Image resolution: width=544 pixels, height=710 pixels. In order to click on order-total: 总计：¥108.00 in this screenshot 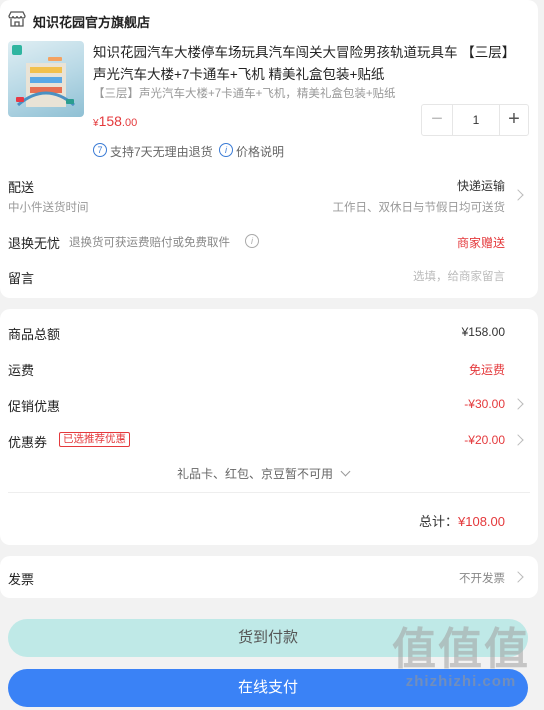, I will do `click(462, 520)`.